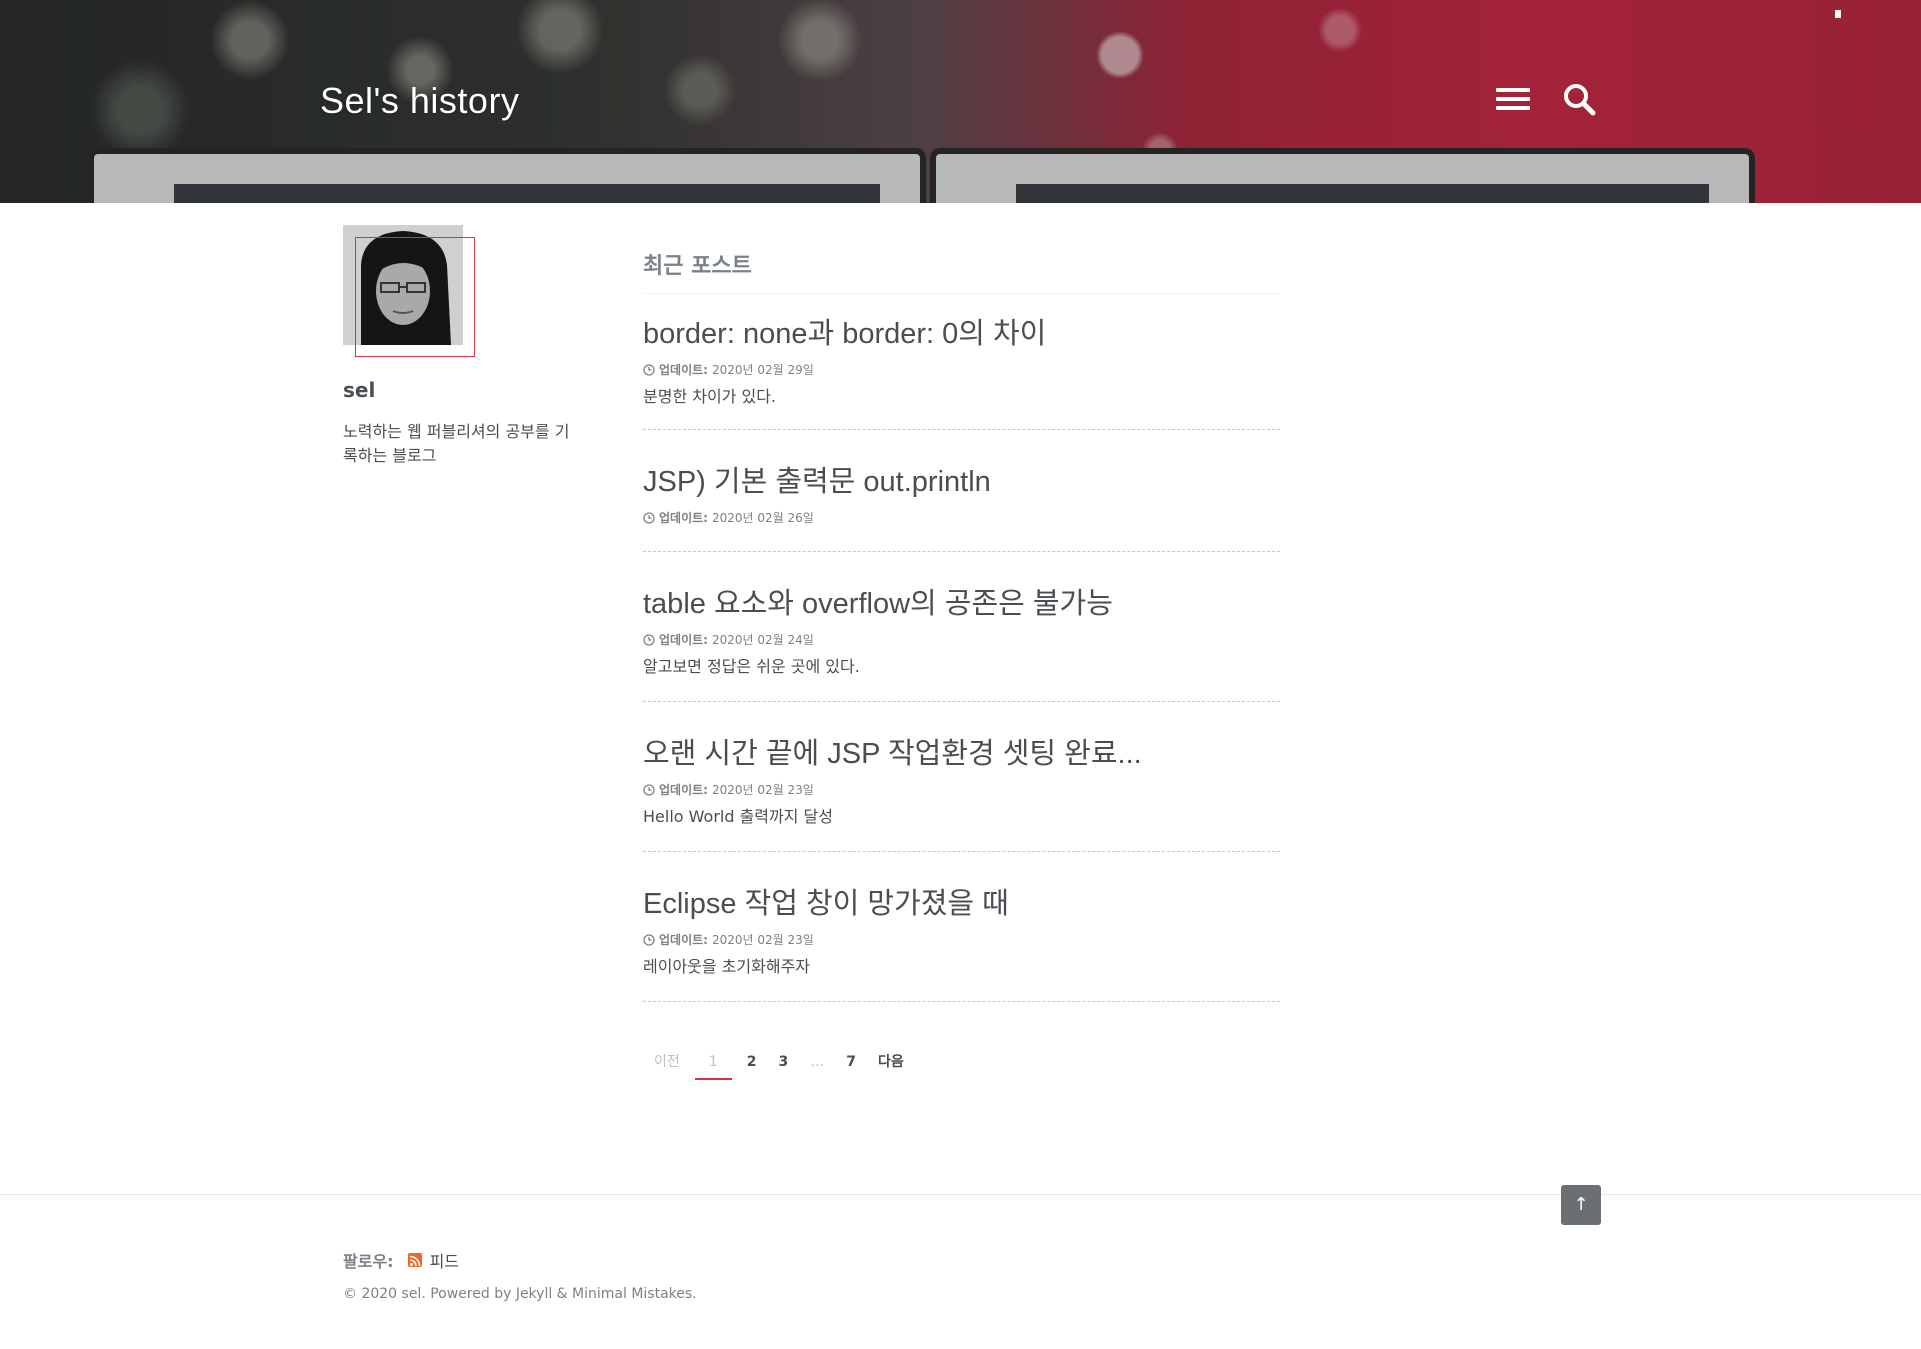 The height and width of the screenshot is (1349, 1921). Describe the element at coordinates (961, 273) in the screenshot. I see `section-title: 최근 포스트` at that location.